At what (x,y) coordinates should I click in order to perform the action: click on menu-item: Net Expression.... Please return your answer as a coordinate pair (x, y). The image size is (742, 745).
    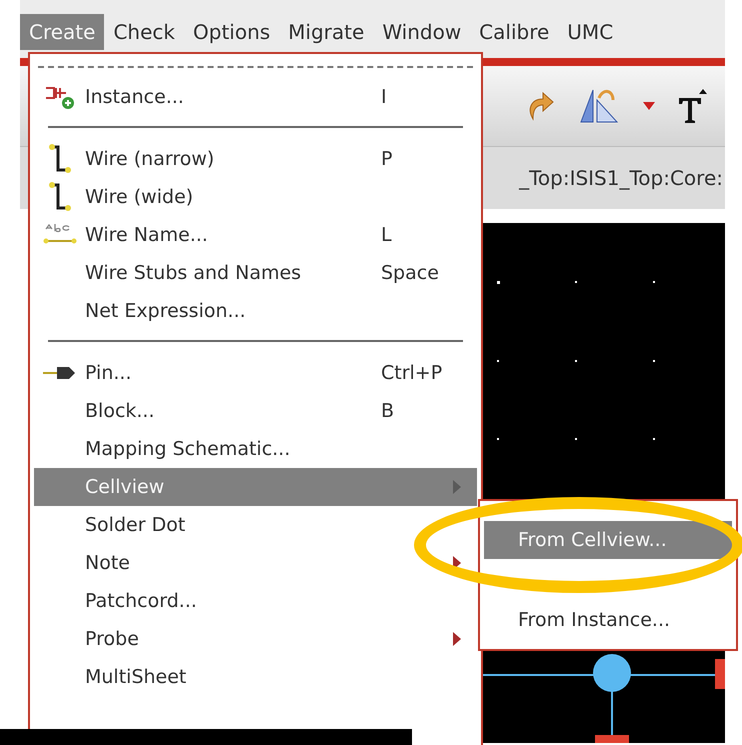
    Looking at the image, I should click on (255, 311).